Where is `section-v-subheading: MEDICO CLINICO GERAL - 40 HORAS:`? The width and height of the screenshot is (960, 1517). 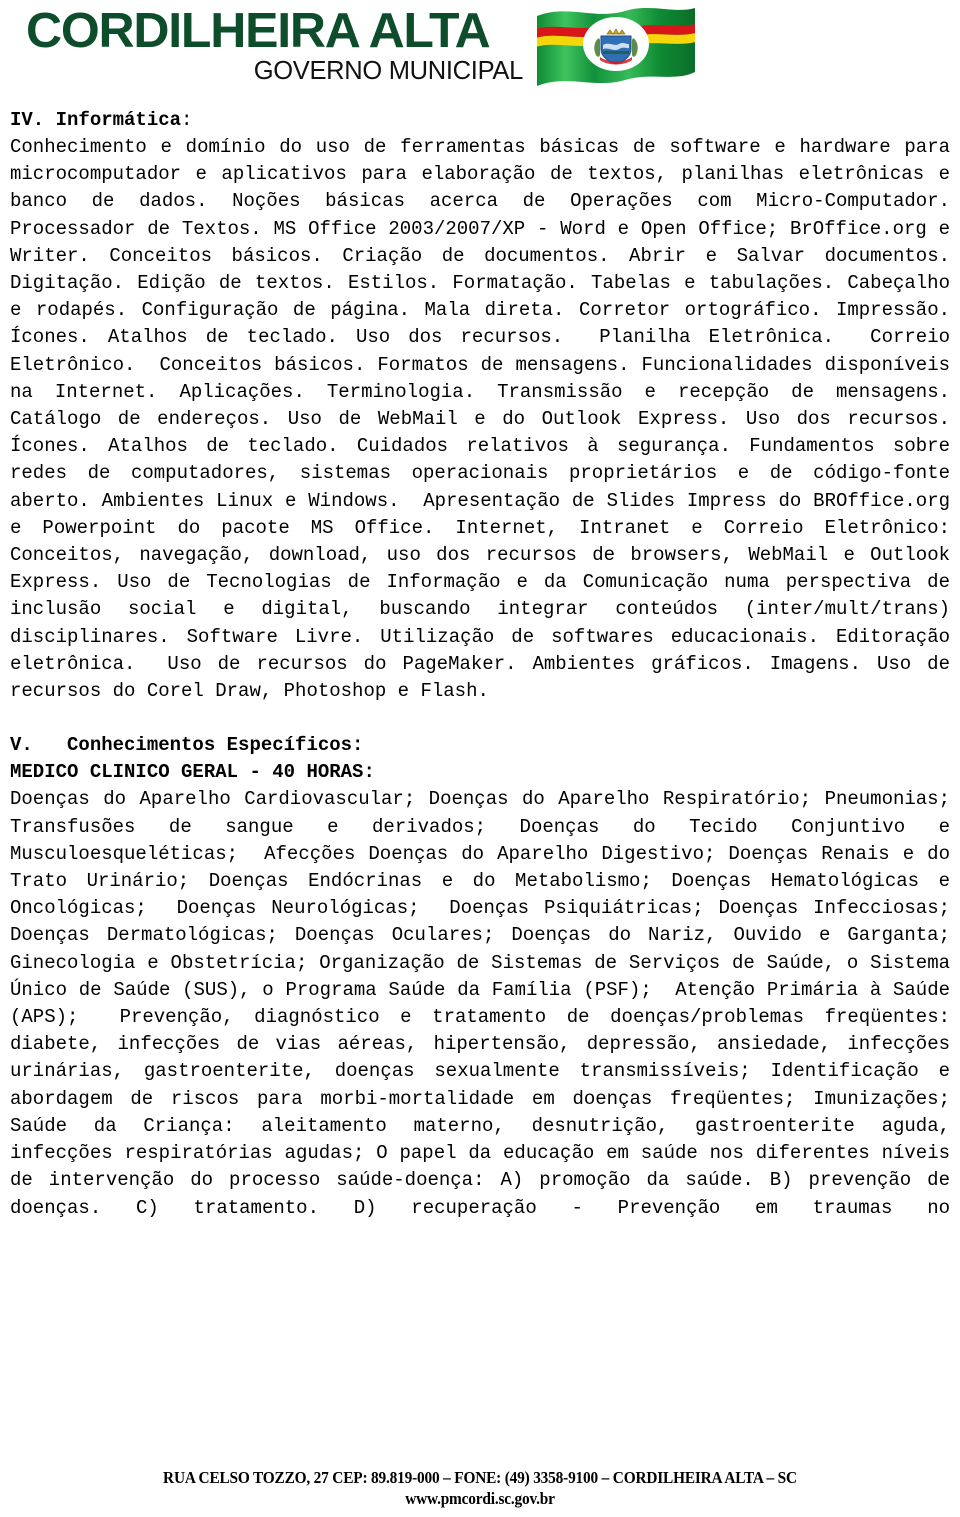 section-v-subheading: MEDICO CLINICO GERAL - 40 HORAS: is located at coordinates (192, 772).